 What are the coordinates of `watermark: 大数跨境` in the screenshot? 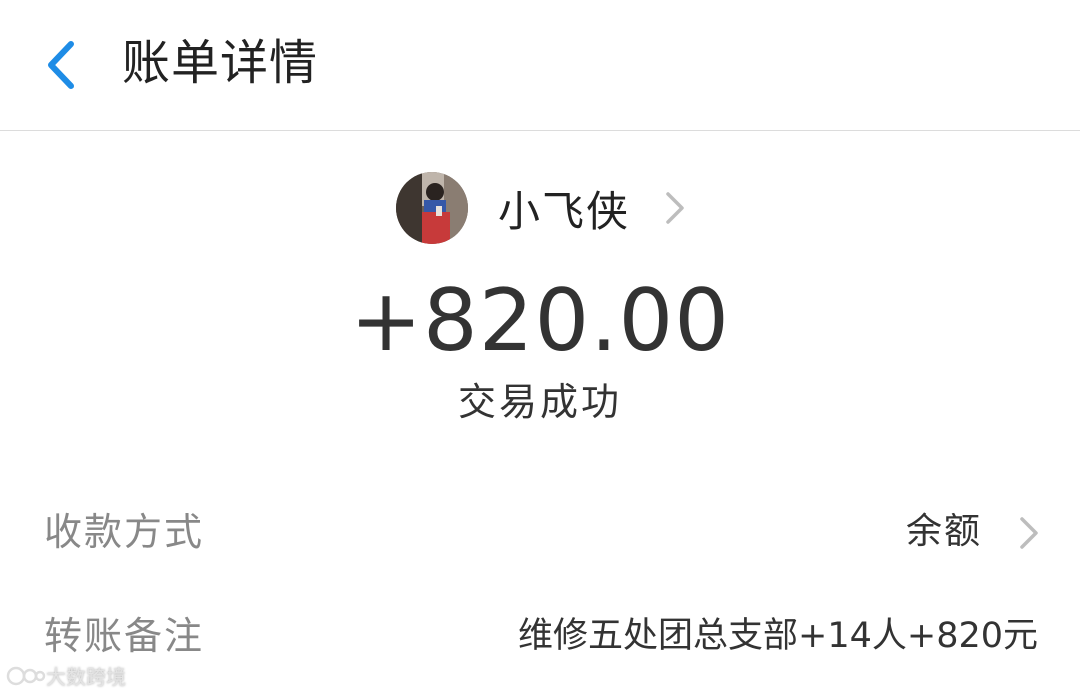 It's located at (66, 675).